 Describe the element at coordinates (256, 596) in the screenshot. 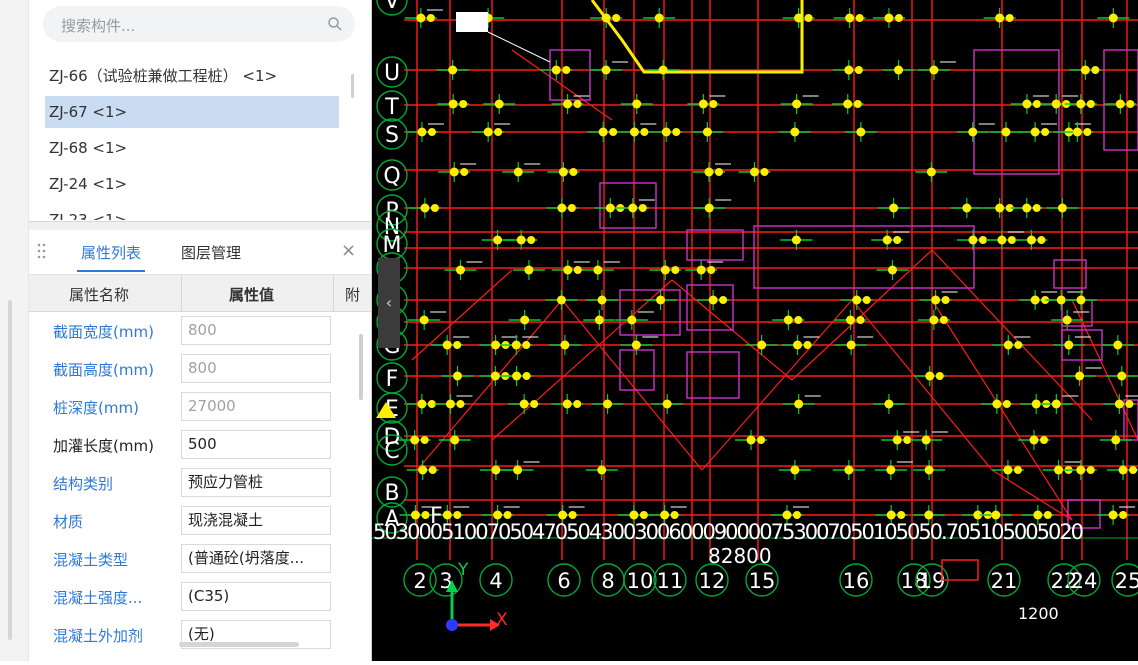

I see `property-value-field: (C35)` at that location.